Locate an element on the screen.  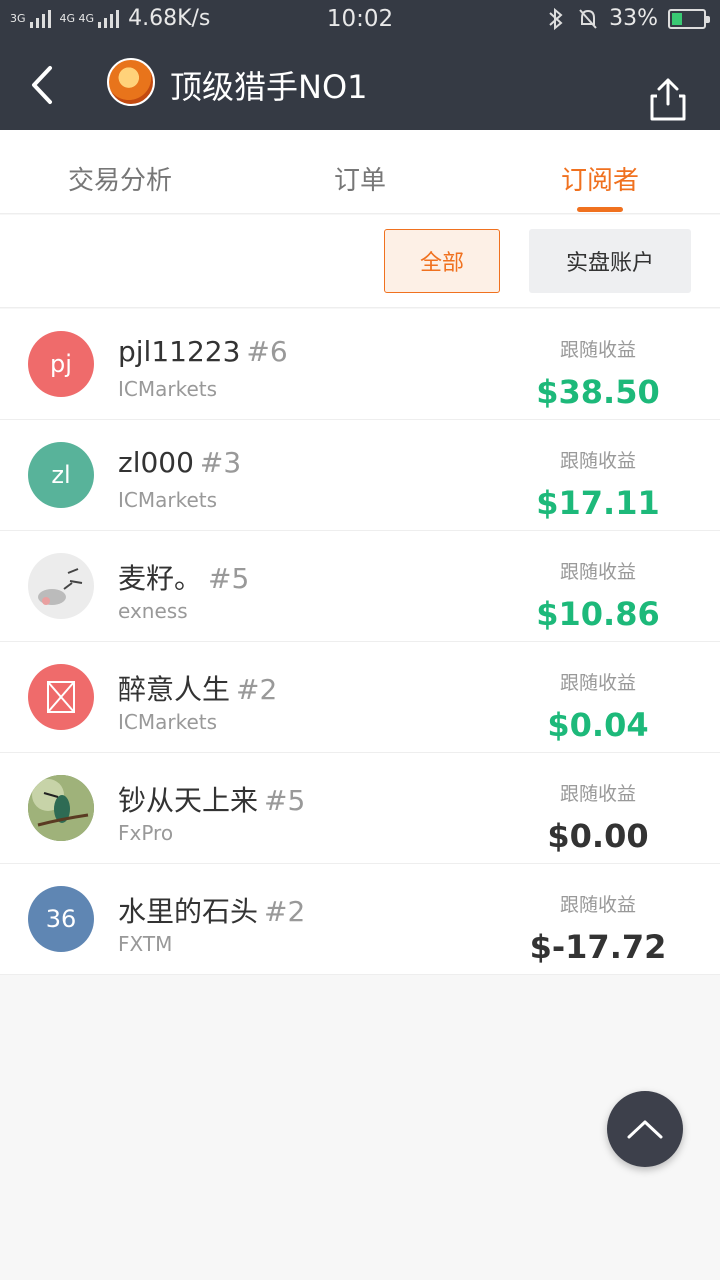
subscriber-row: 36 水里的石头 #2 FXTM 跟随收益 $-17.72 is located at coordinates (360, 919).